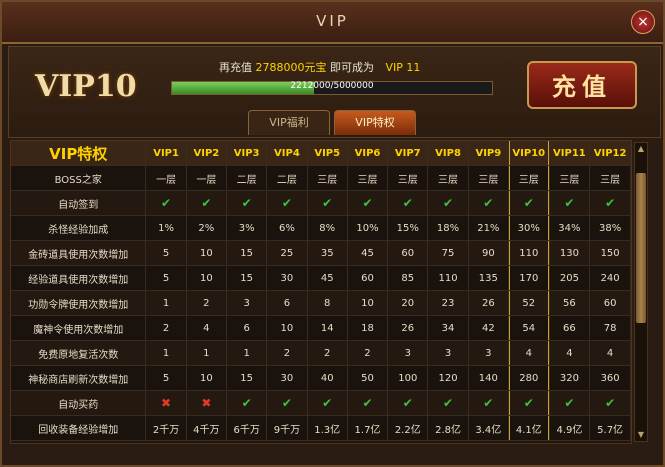 The image size is (665, 467). I want to click on table-cell: 90, so click(488, 253).